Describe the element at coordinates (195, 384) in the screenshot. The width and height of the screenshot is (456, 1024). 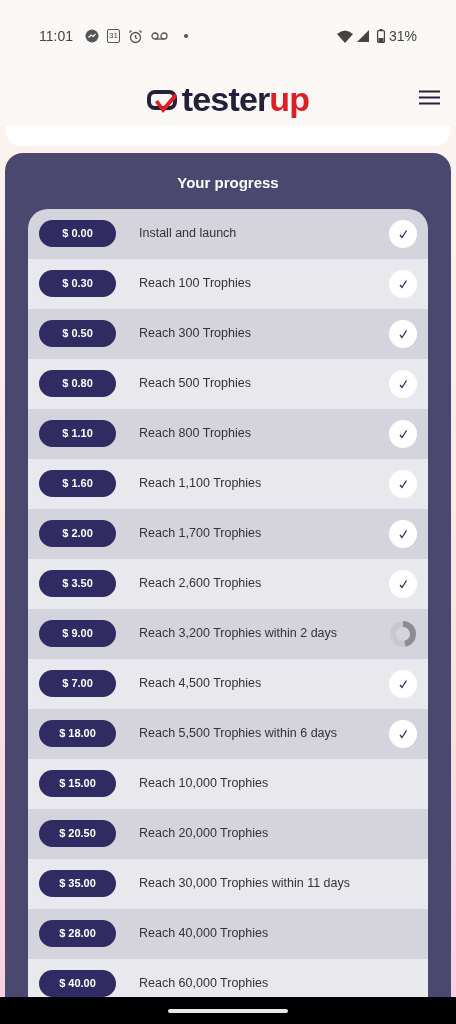
I see `task-label: Reach 500 Trophies` at that location.